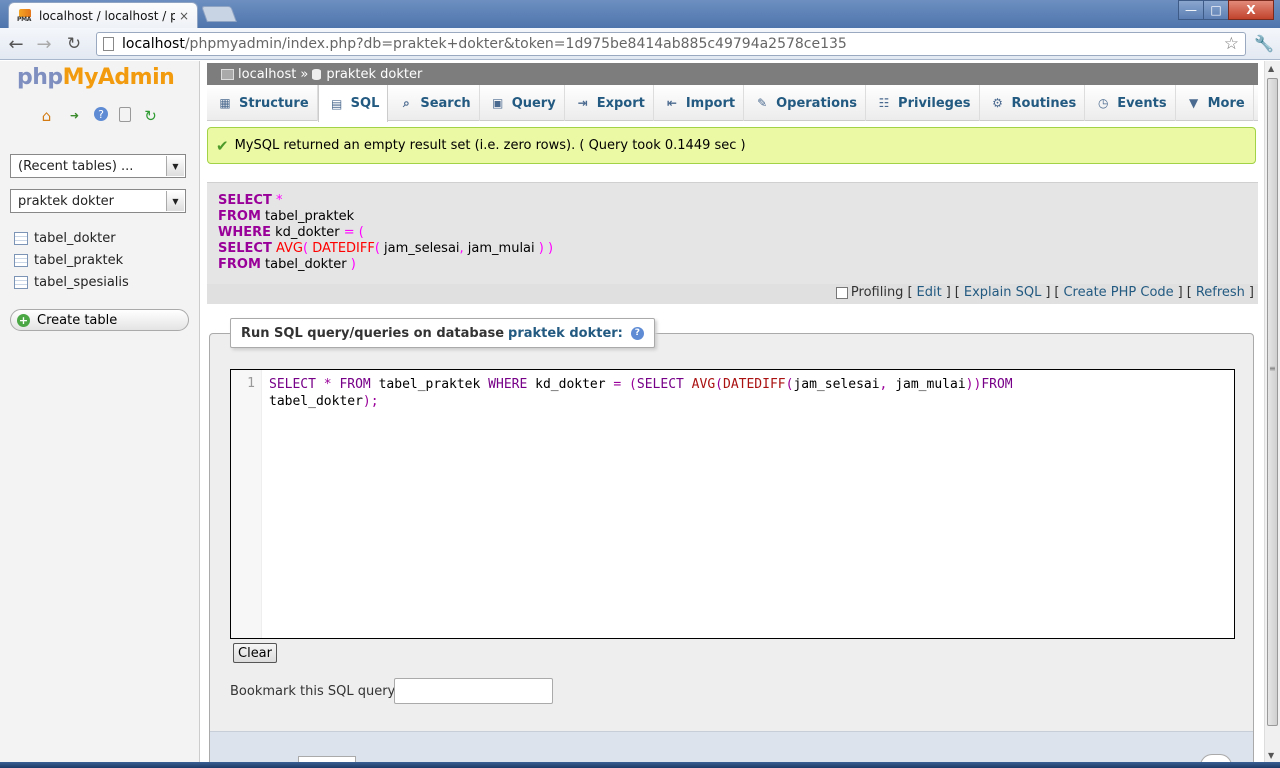 Image resolution: width=1280 pixels, height=768 pixels. Describe the element at coordinates (841, 292) in the screenshot. I see `profiling-checkbox` at that location.